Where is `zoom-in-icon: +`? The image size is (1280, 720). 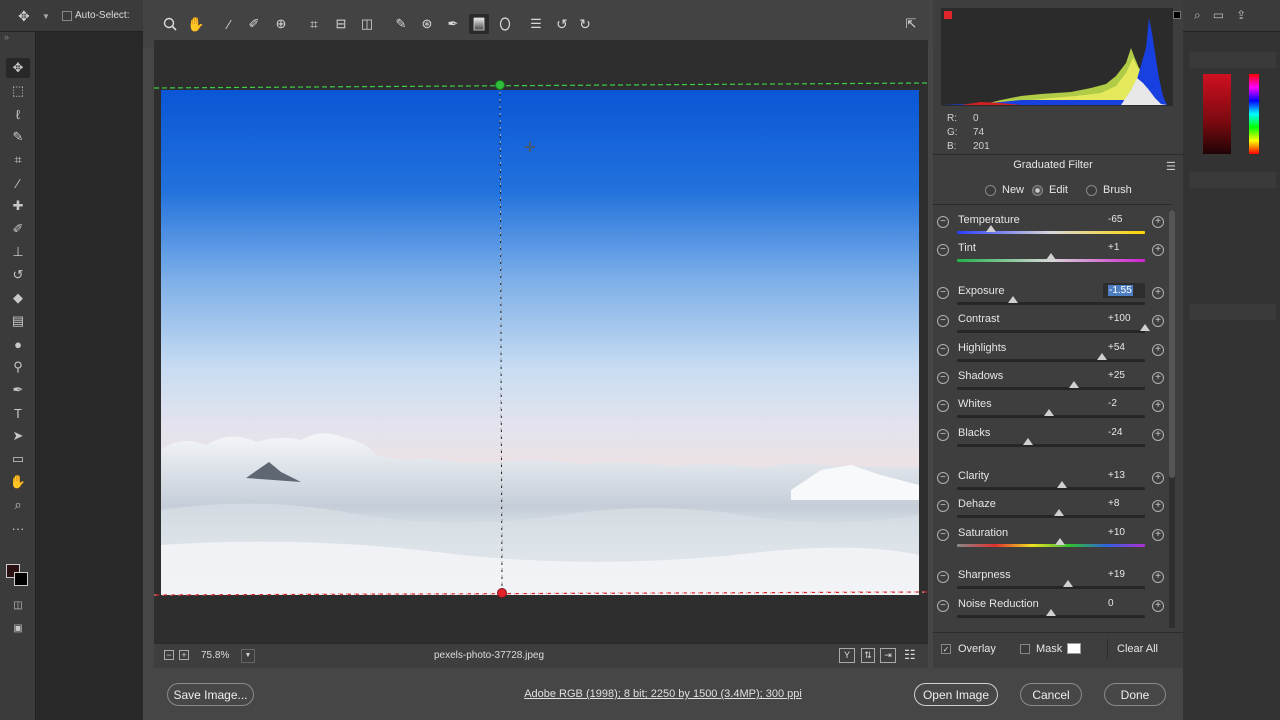 zoom-in-icon: + is located at coordinates (184, 655).